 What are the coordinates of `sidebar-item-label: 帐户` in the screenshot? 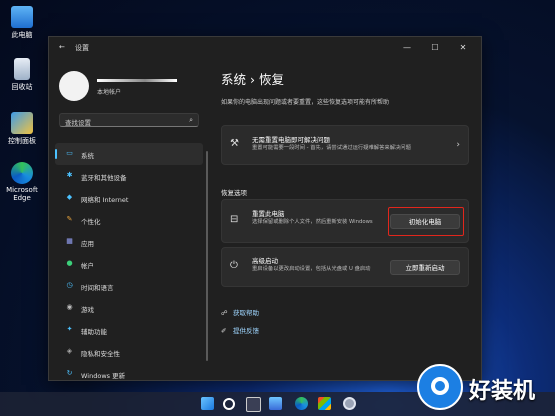 It's located at (87, 266).